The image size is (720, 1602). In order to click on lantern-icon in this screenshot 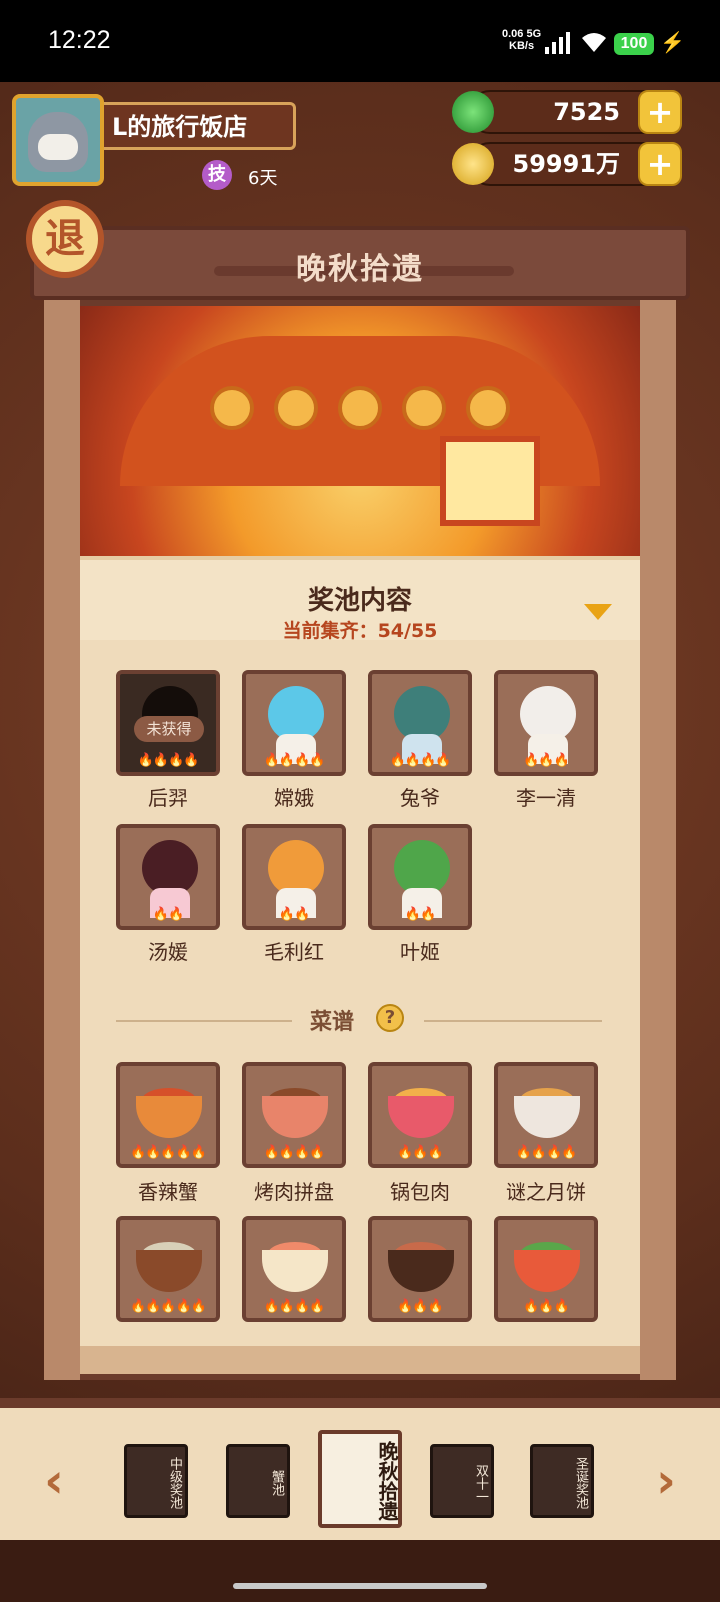, I will do `click(490, 481)`.